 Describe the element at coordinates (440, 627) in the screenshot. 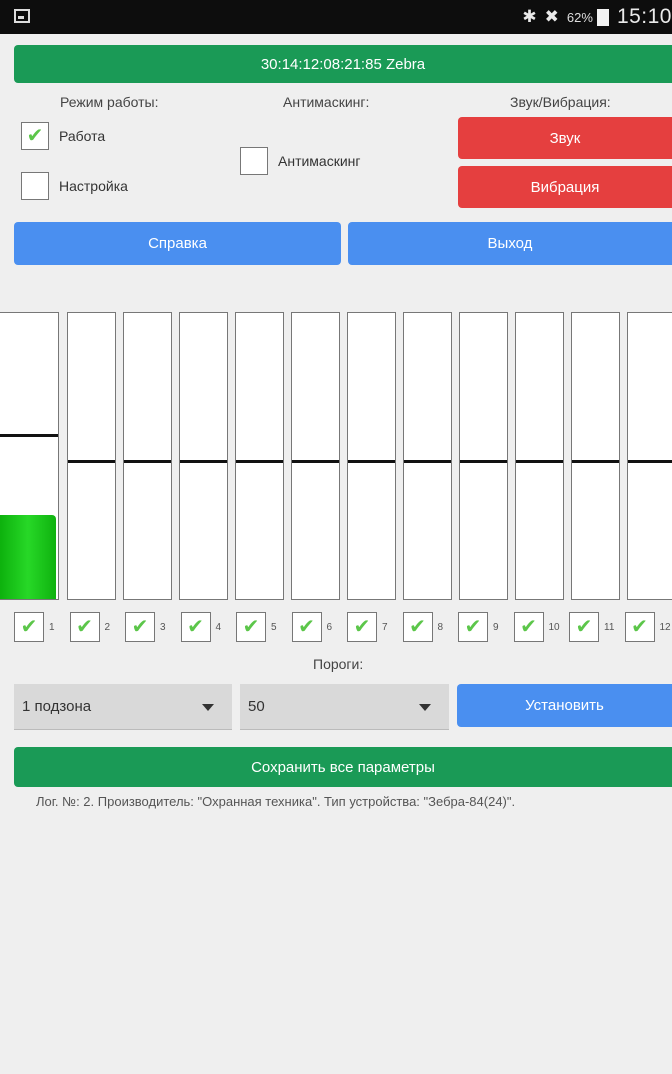

I see `zone-number: 8` at that location.